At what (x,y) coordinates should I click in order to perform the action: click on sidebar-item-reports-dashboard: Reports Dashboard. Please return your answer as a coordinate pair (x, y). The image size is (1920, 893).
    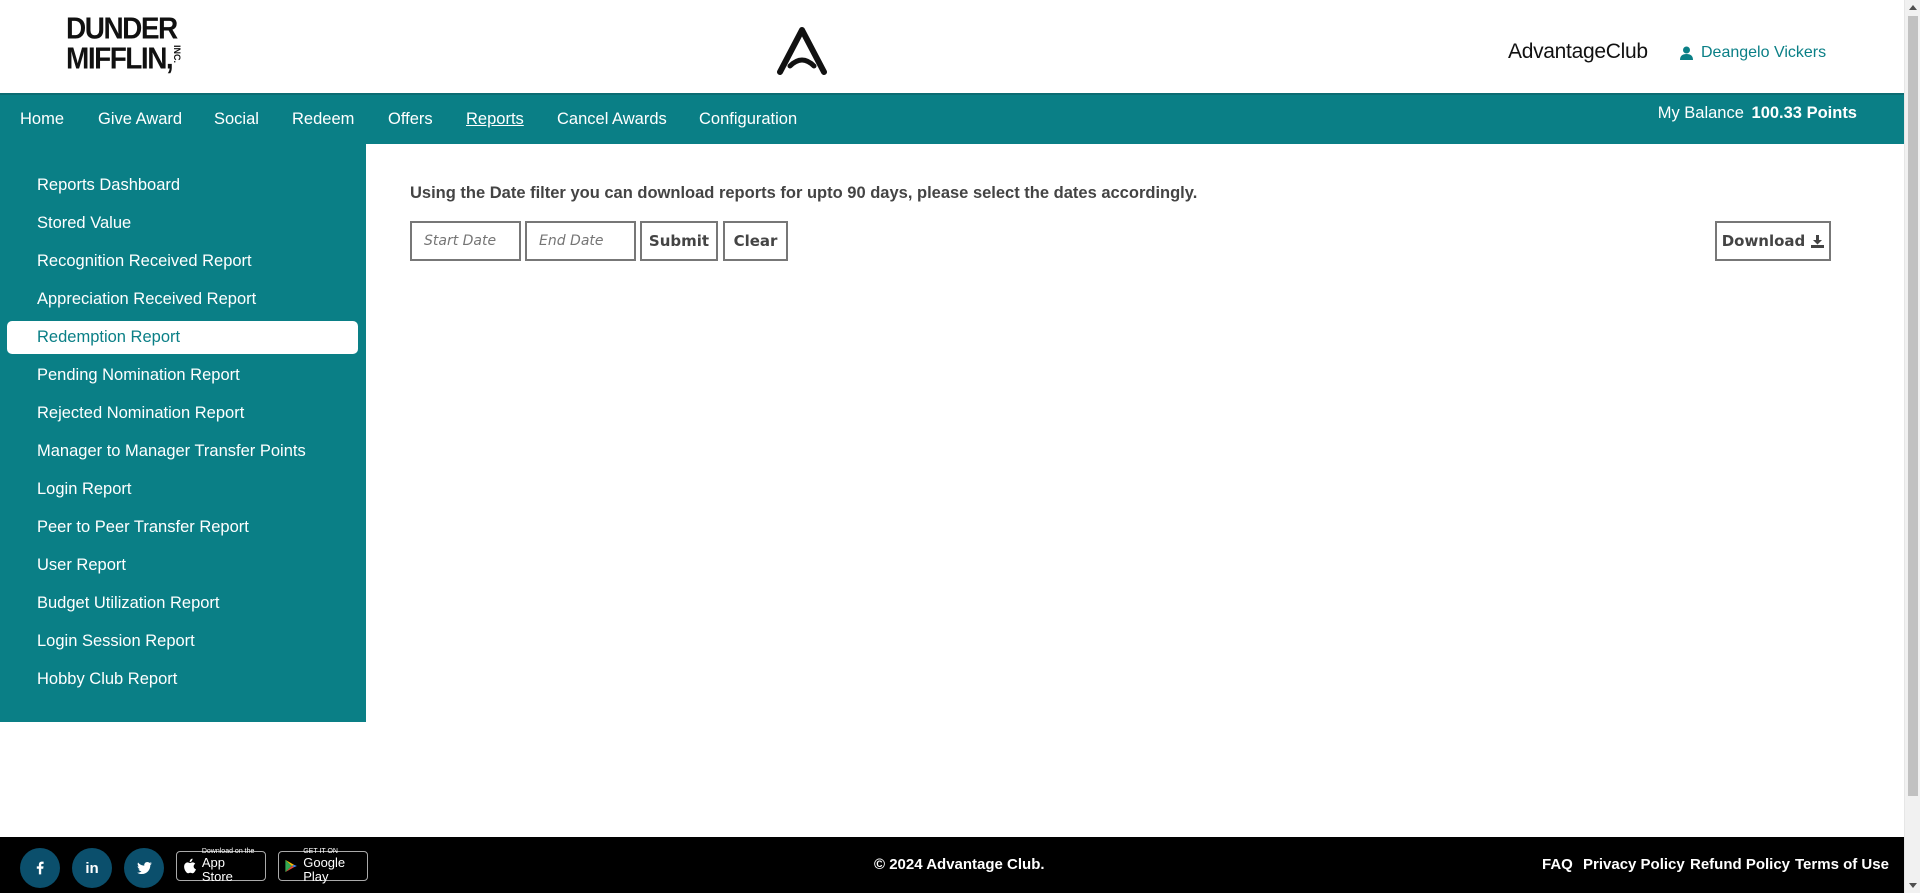
    Looking at the image, I should click on (108, 185).